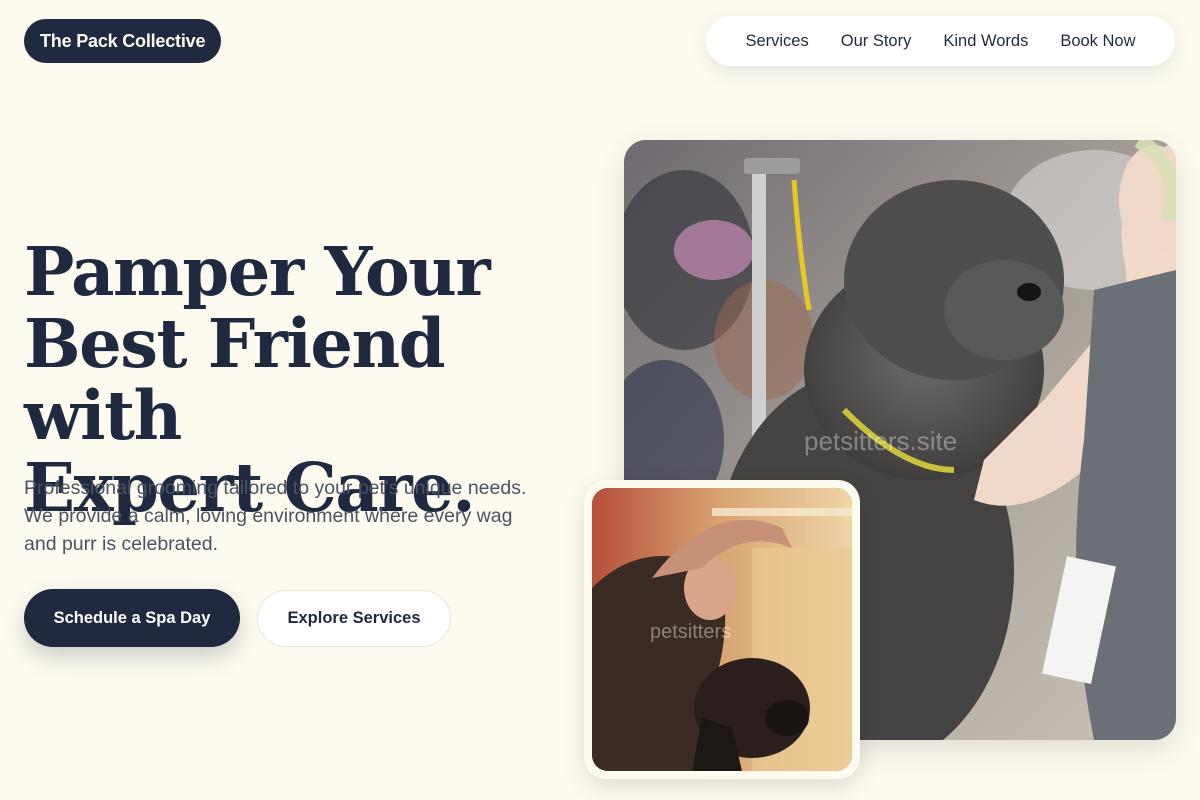  What do you see at coordinates (876, 41) in the screenshot?
I see `nav-item-our-story: Our Story` at bounding box center [876, 41].